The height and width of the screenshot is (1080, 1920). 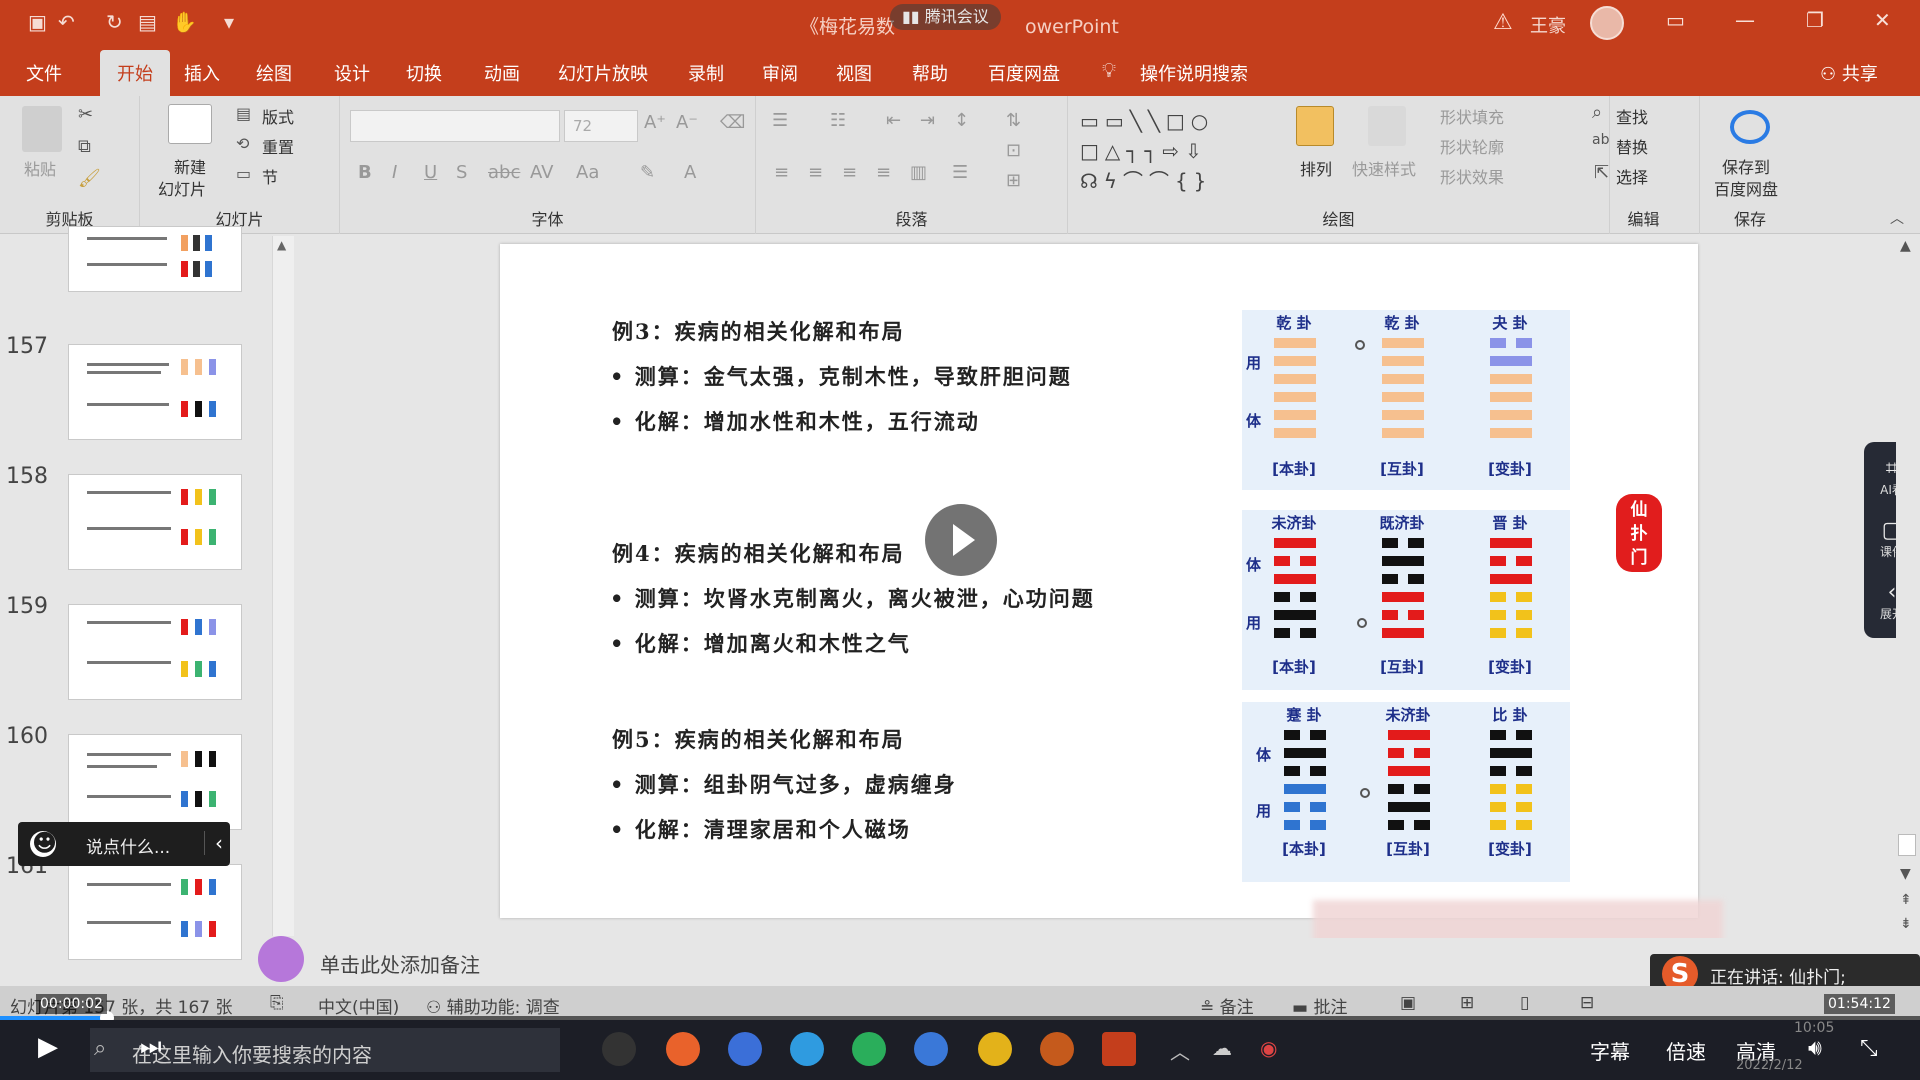 What do you see at coordinates (1849, 73) in the screenshot?
I see `share-button: ⚇ 共享` at bounding box center [1849, 73].